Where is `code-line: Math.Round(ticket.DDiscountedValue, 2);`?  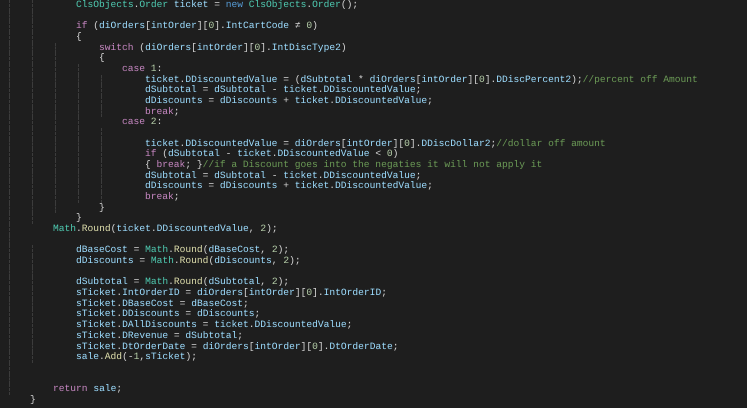
code-line: Math.Round(ticket.DDiscountedValue, 2); is located at coordinates (165, 229).